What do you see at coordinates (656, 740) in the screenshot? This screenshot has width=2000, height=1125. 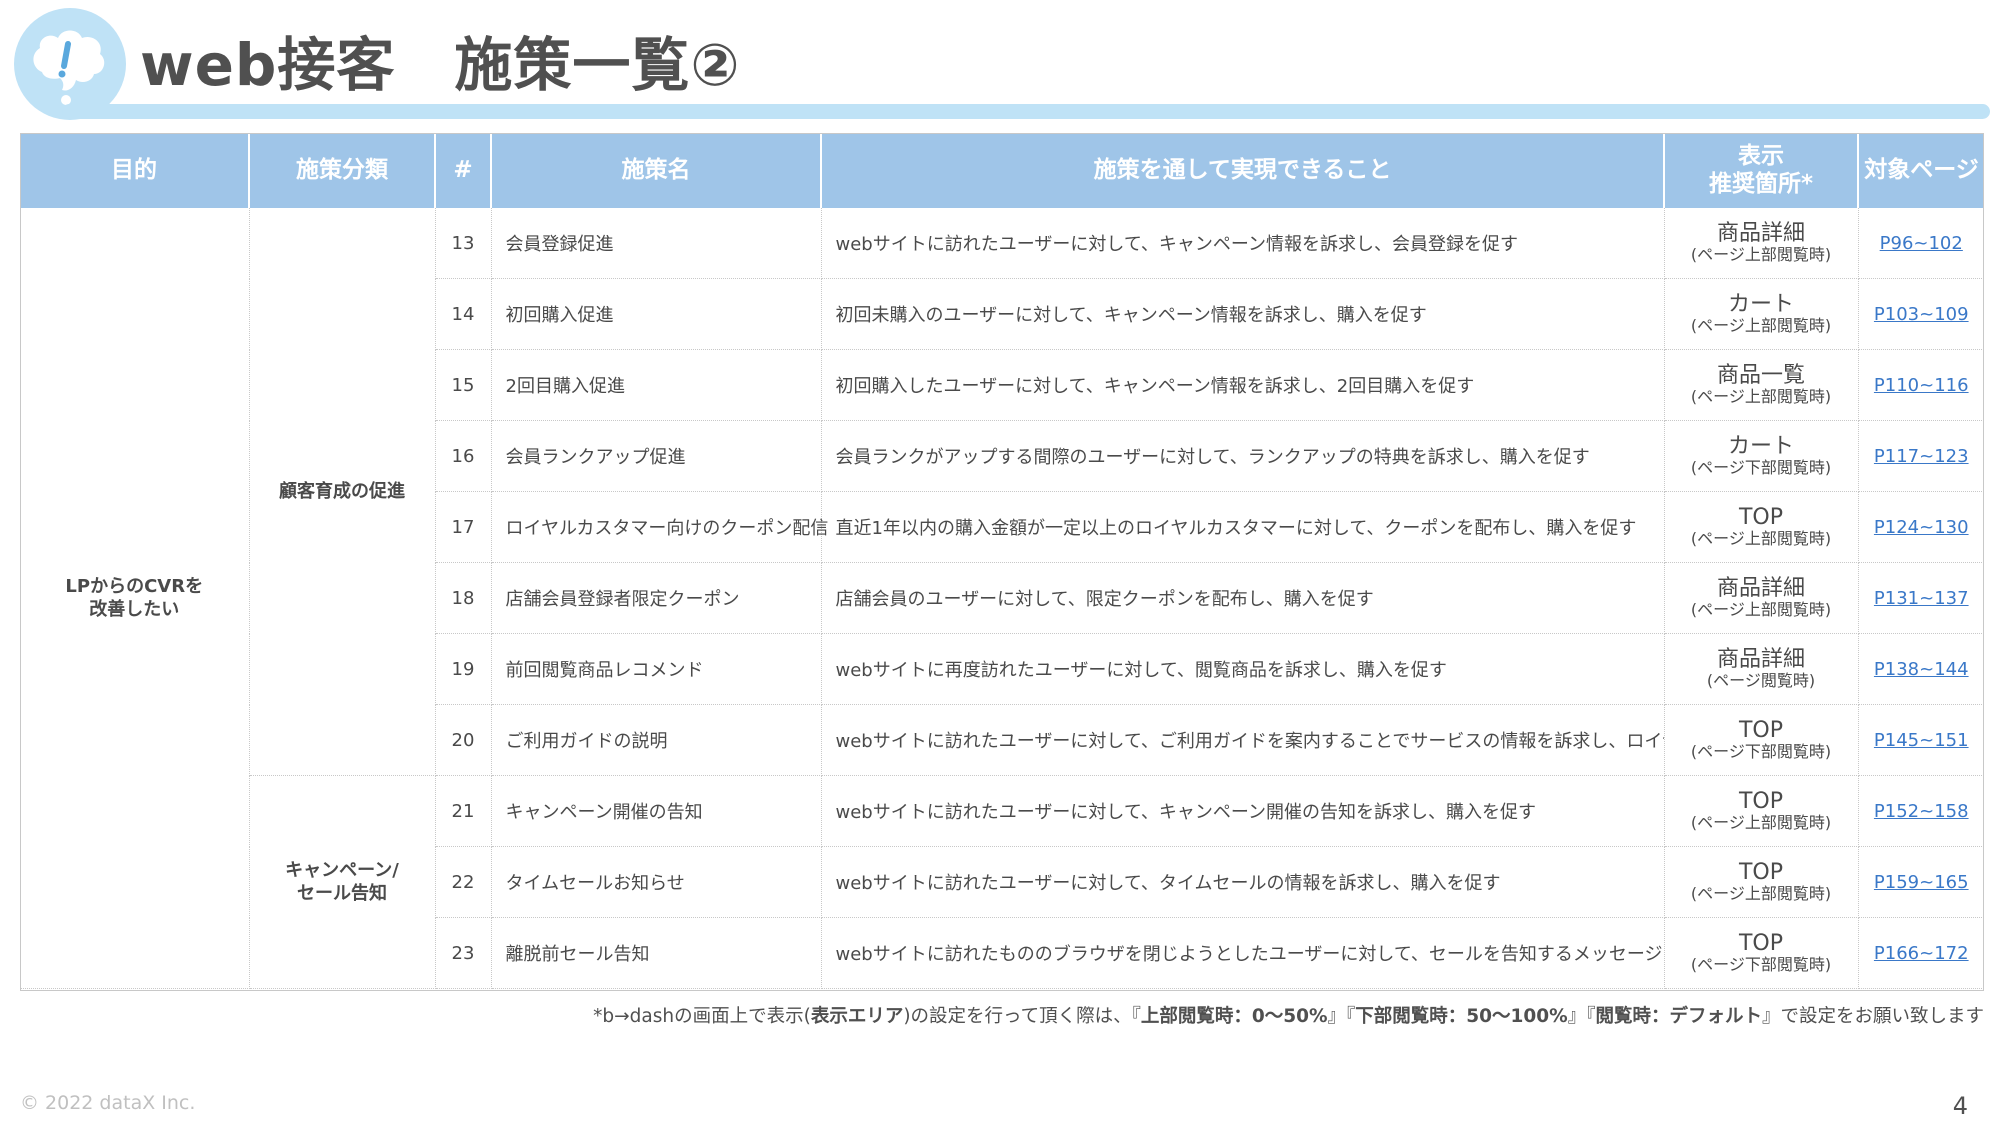 I see `measure-name: ご利用ガイドの説明` at bounding box center [656, 740].